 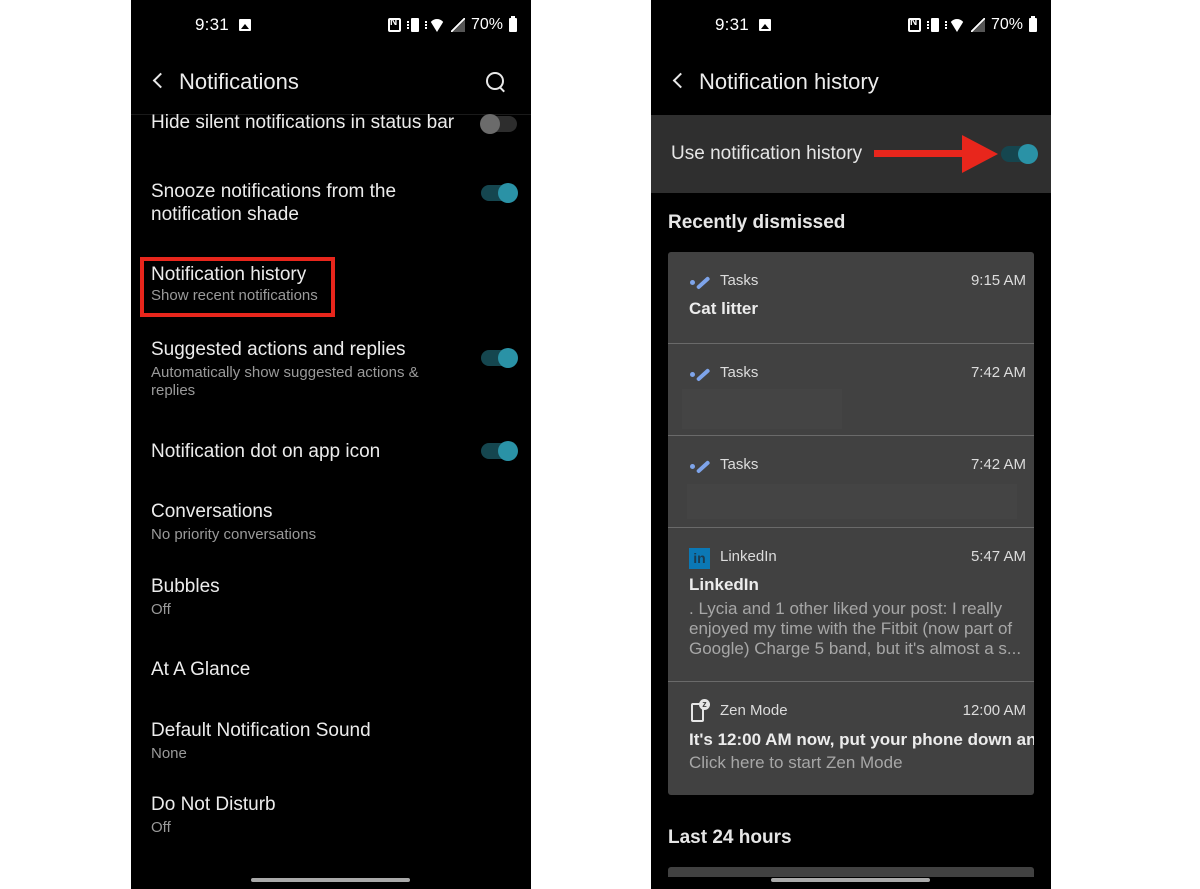 I want to click on notification-title: LinkedIn, so click(x=724, y=584).